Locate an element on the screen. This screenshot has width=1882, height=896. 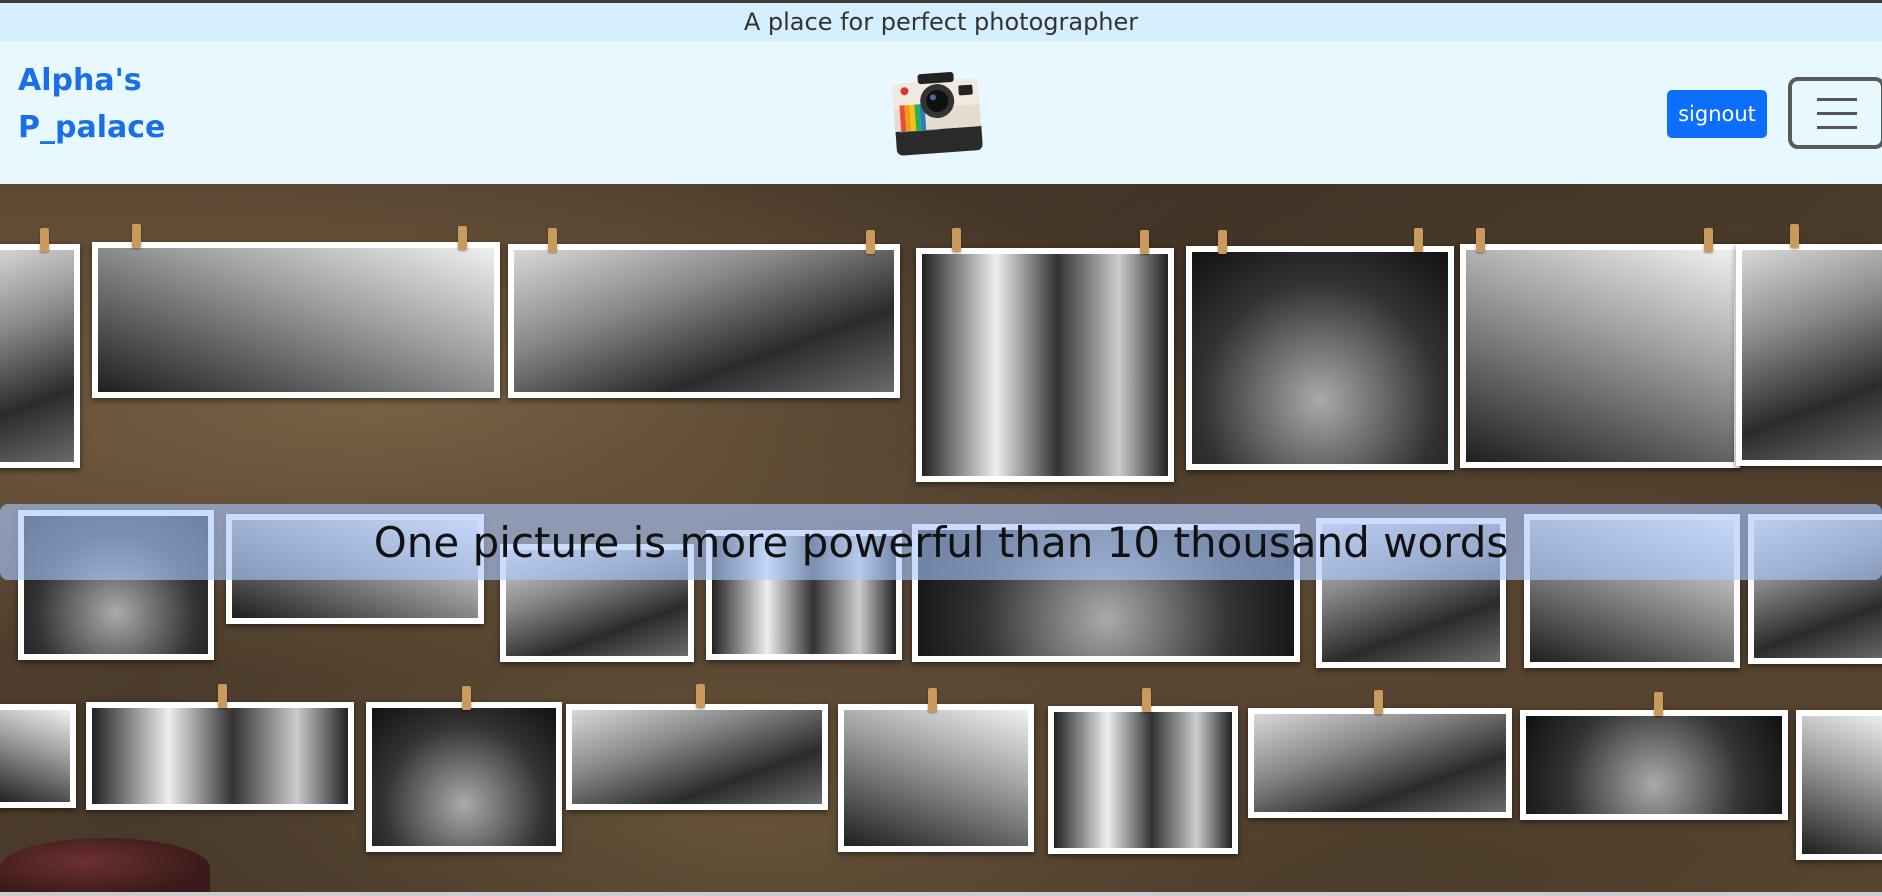
brand-line-1: Alpha's is located at coordinates (80, 80).